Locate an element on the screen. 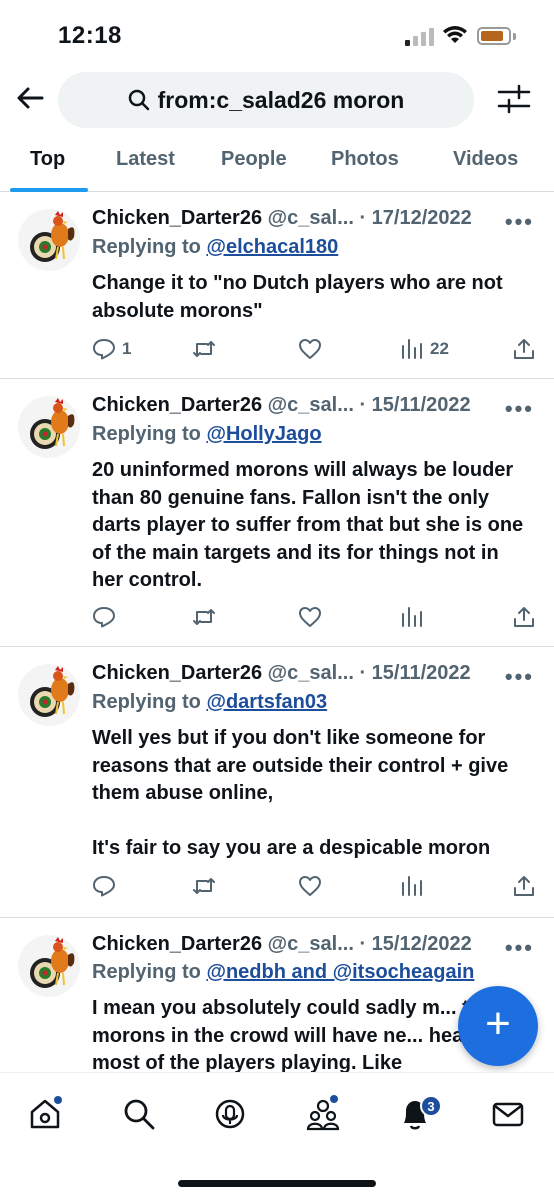 Image resolution: width=554 pixels, height=1200 pixels. search-header: from:c_salad26 moron is located at coordinates (277, 100).